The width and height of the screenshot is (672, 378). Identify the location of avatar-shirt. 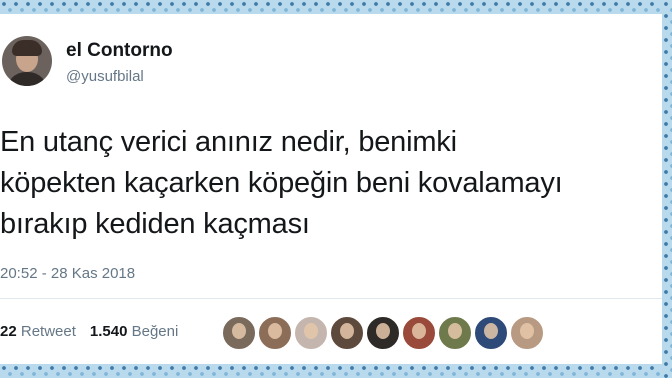
(27, 79).